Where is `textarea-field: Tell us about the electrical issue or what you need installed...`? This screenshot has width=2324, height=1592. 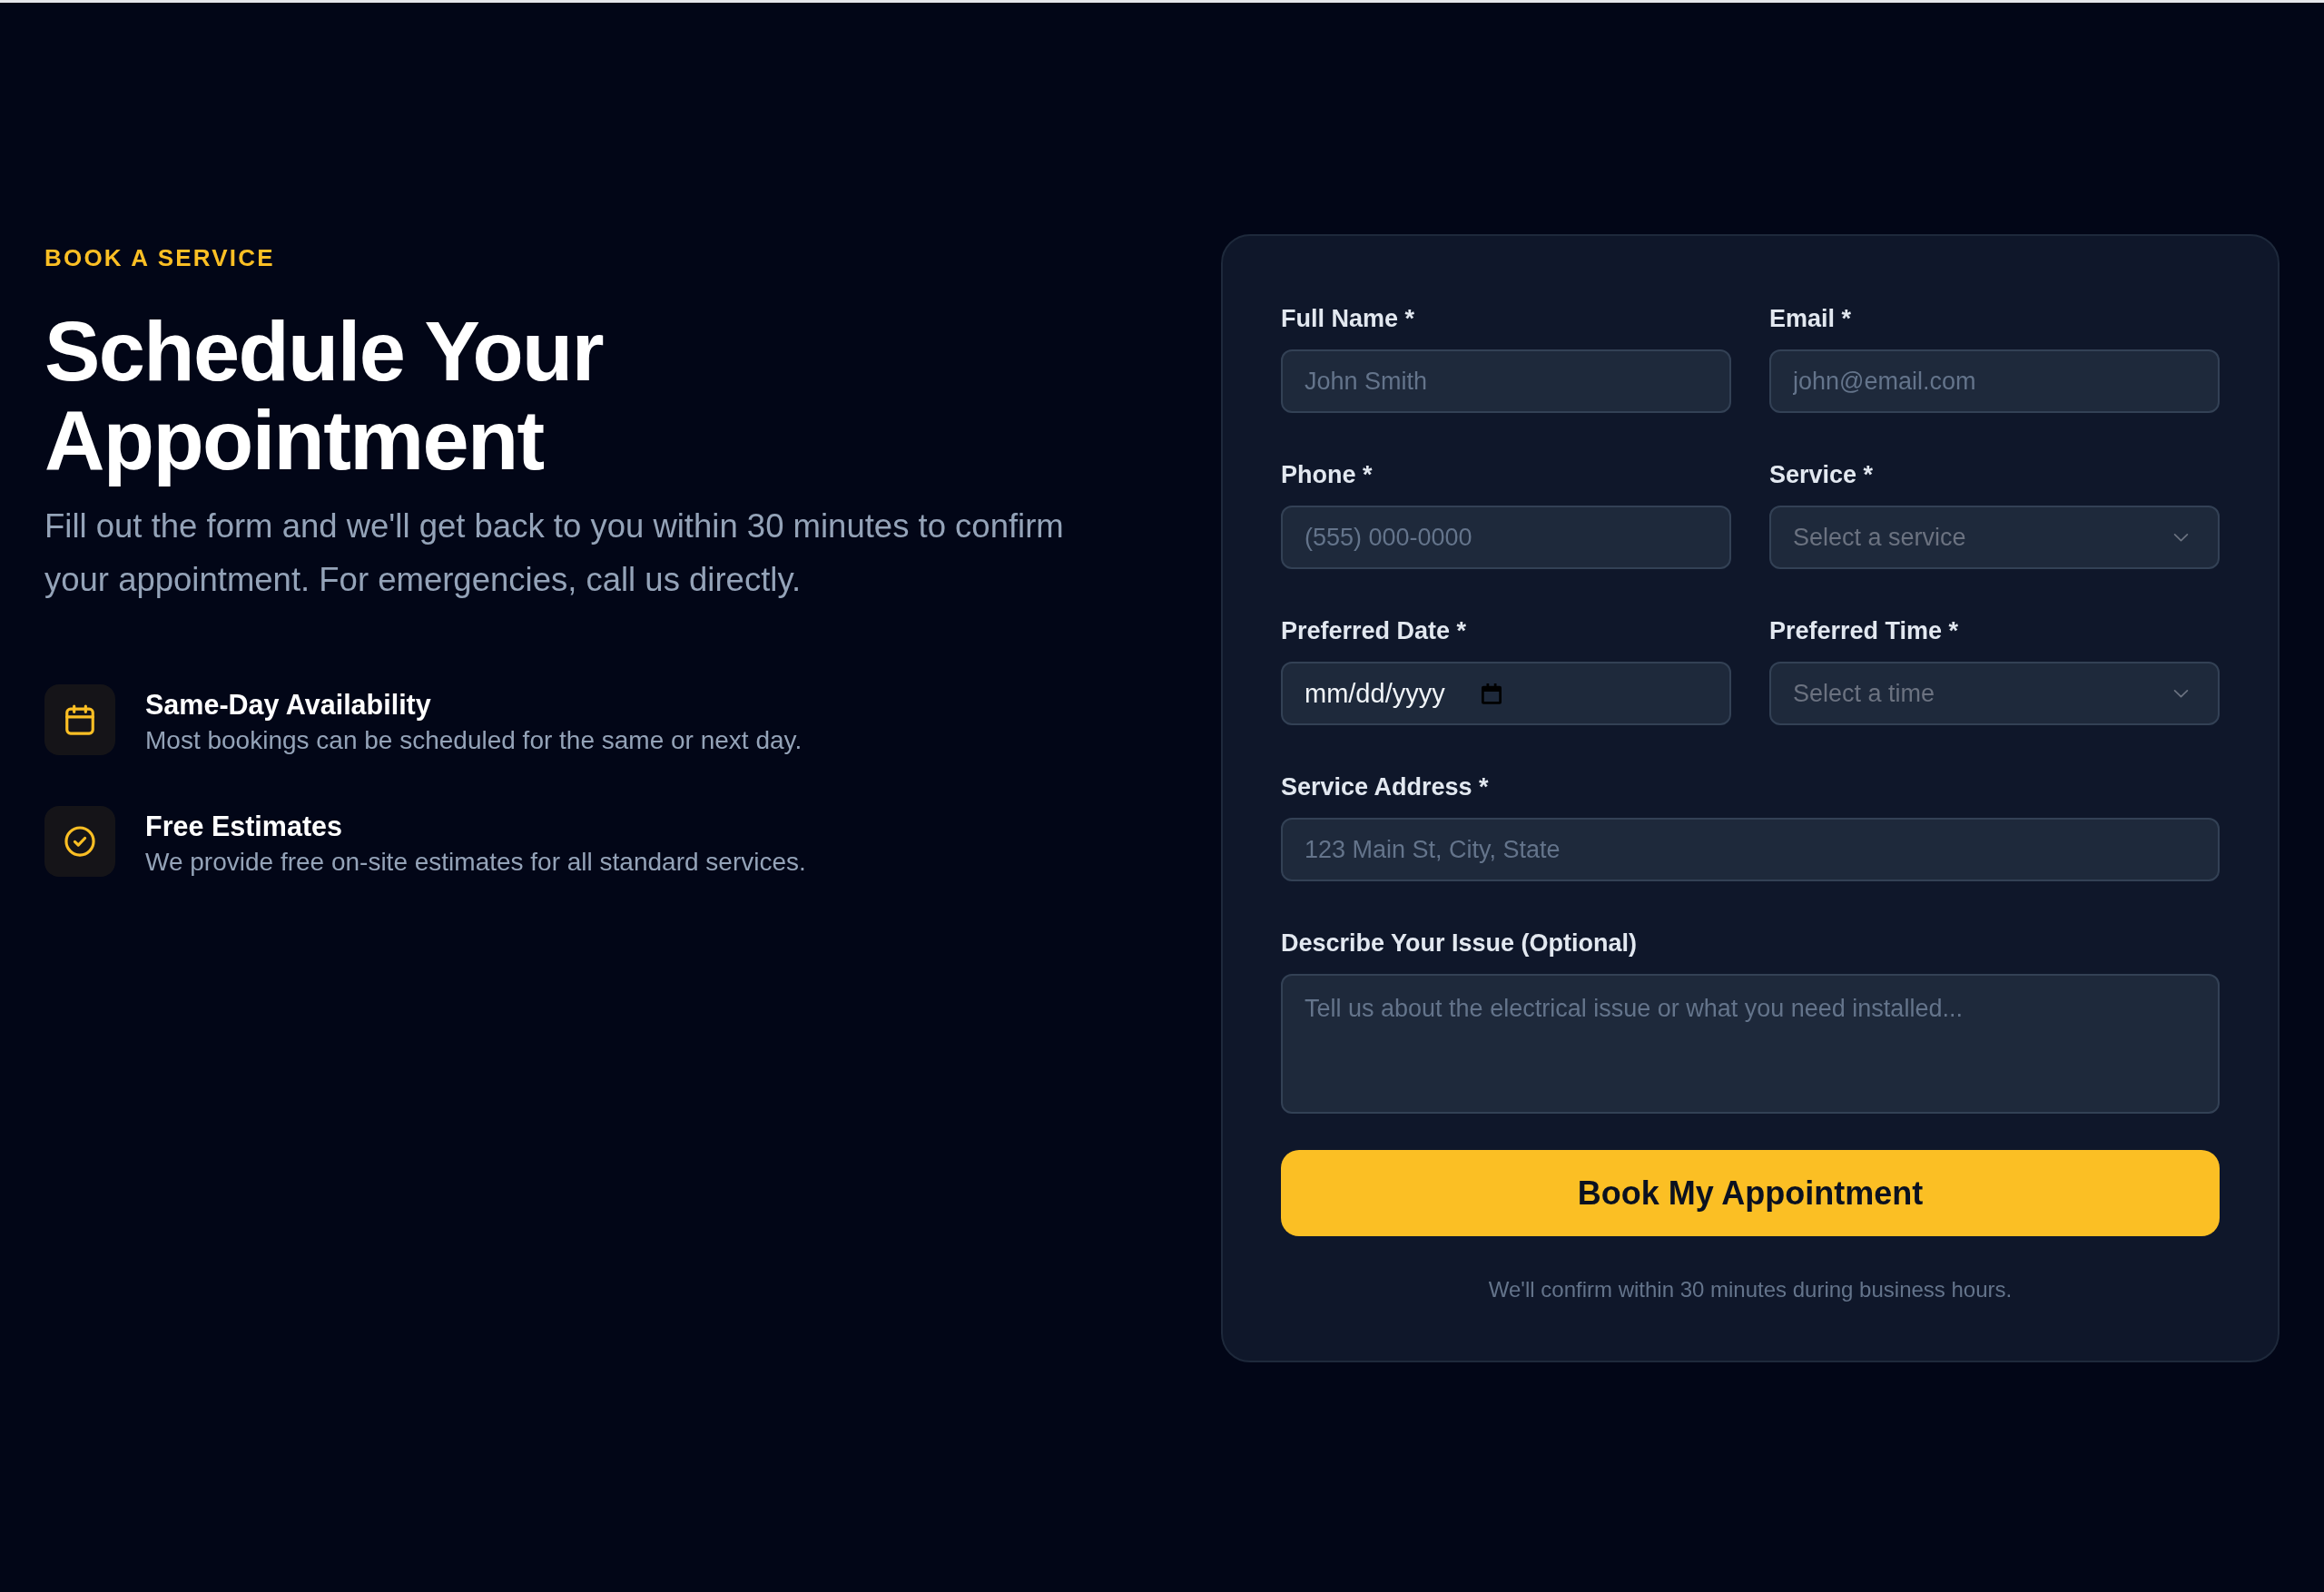
textarea-field: Tell us about the electrical issue or what you need installed... is located at coordinates (1750, 1044).